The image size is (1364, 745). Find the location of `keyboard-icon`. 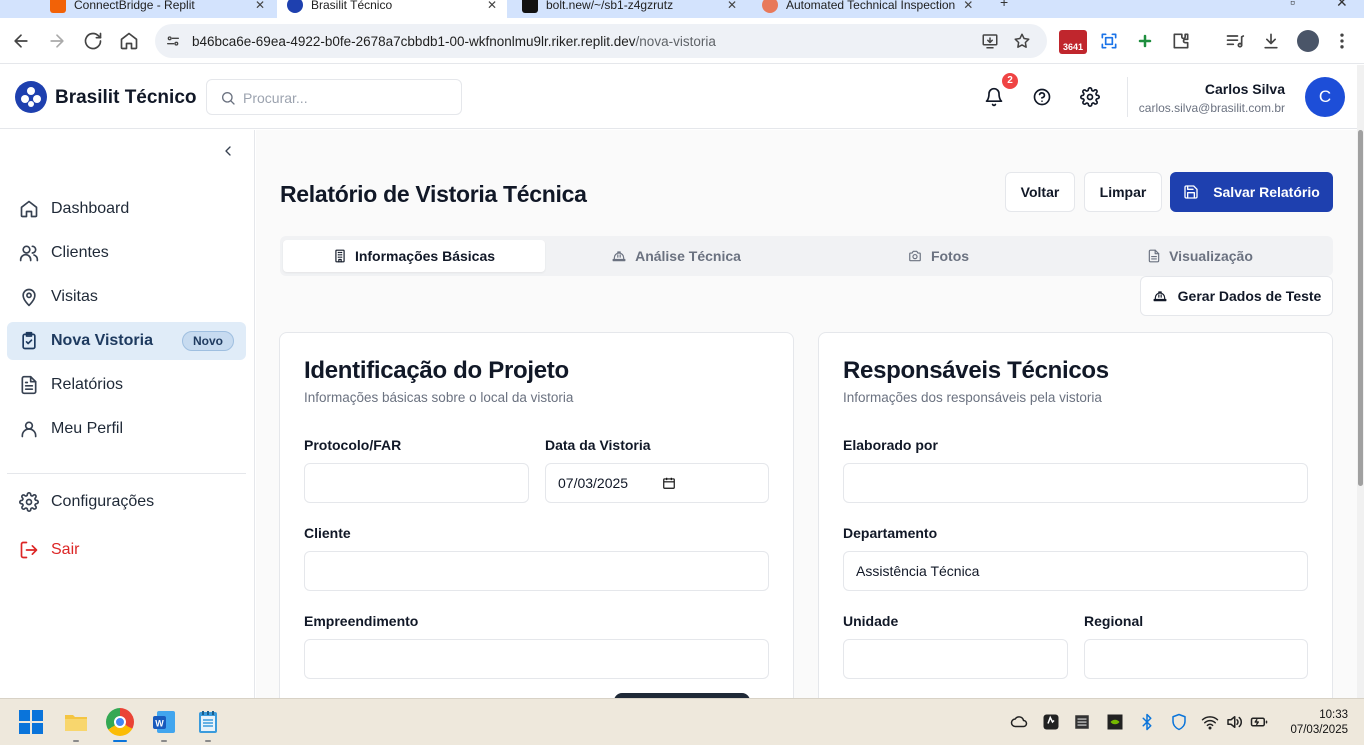

keyboard-icon is located at coordinates (1082, 722).